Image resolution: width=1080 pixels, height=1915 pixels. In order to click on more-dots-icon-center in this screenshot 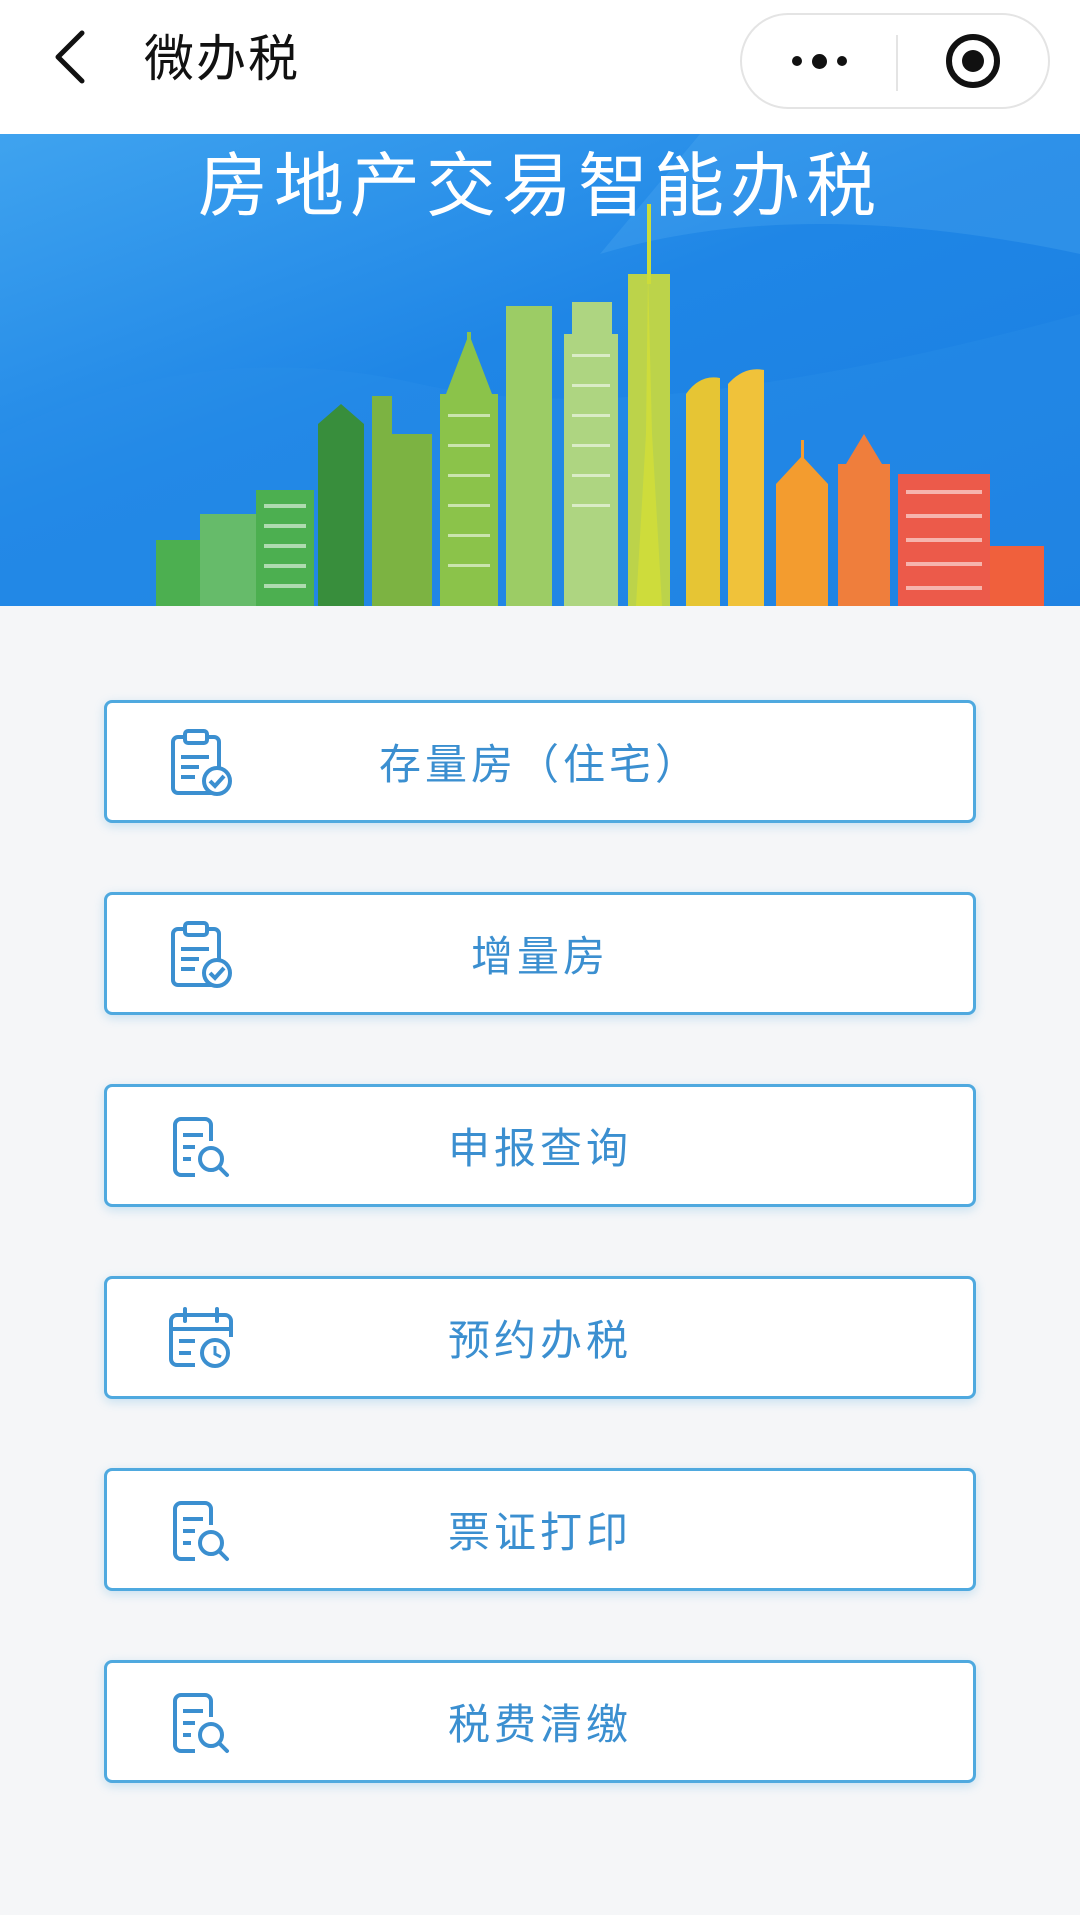, I will do `click(819, 61)`.